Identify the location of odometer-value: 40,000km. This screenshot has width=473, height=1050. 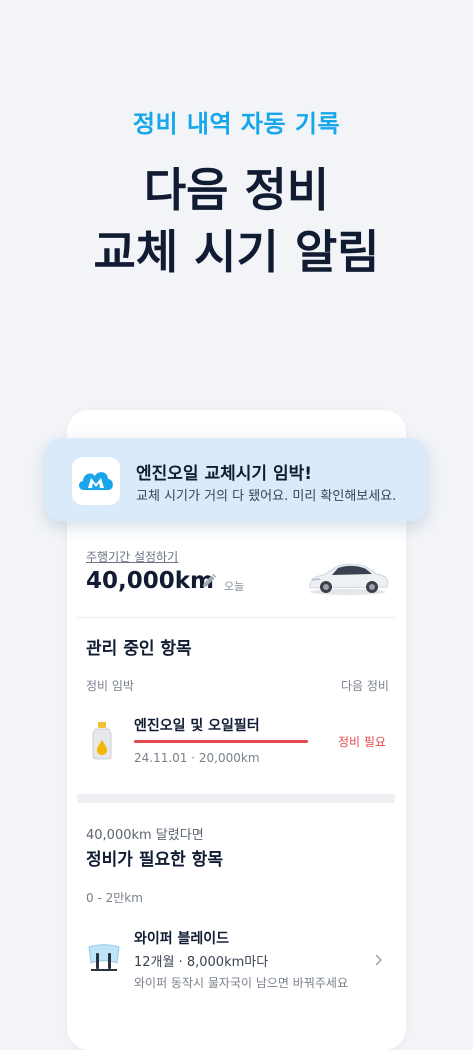
(150, 581).